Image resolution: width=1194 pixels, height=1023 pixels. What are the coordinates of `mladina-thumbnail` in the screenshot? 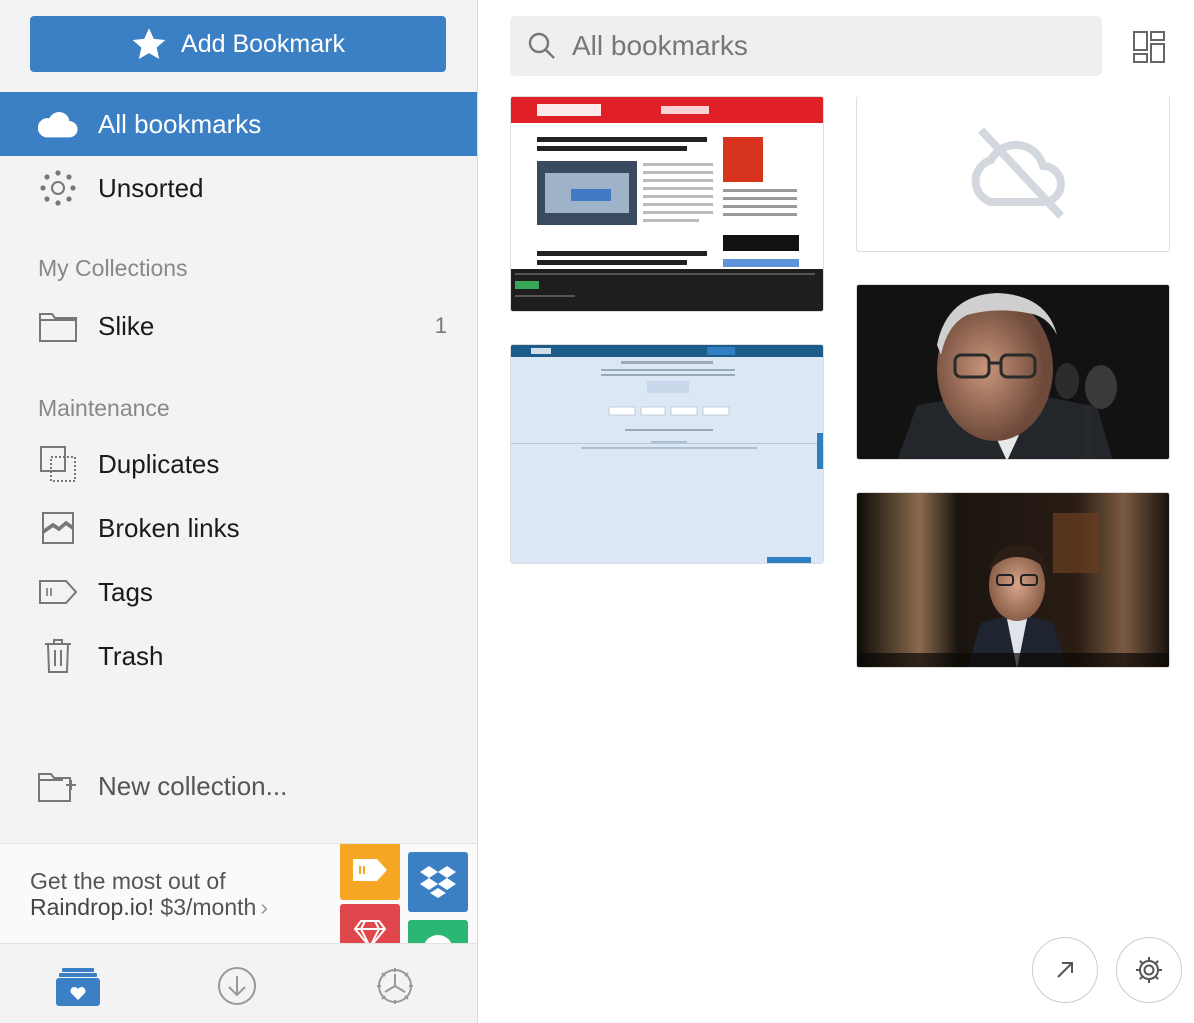 It's located at (667, 204).